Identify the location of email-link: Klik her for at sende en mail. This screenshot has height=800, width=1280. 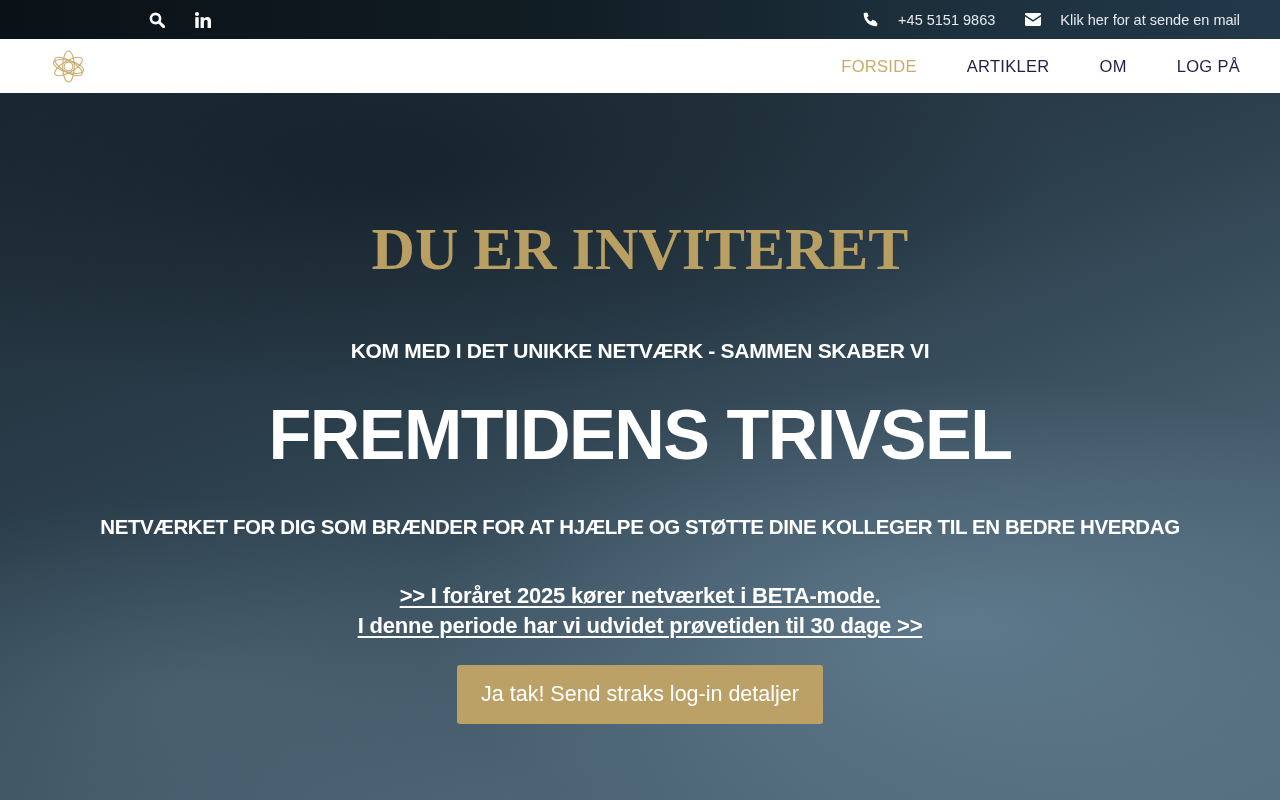
(1150, 19).